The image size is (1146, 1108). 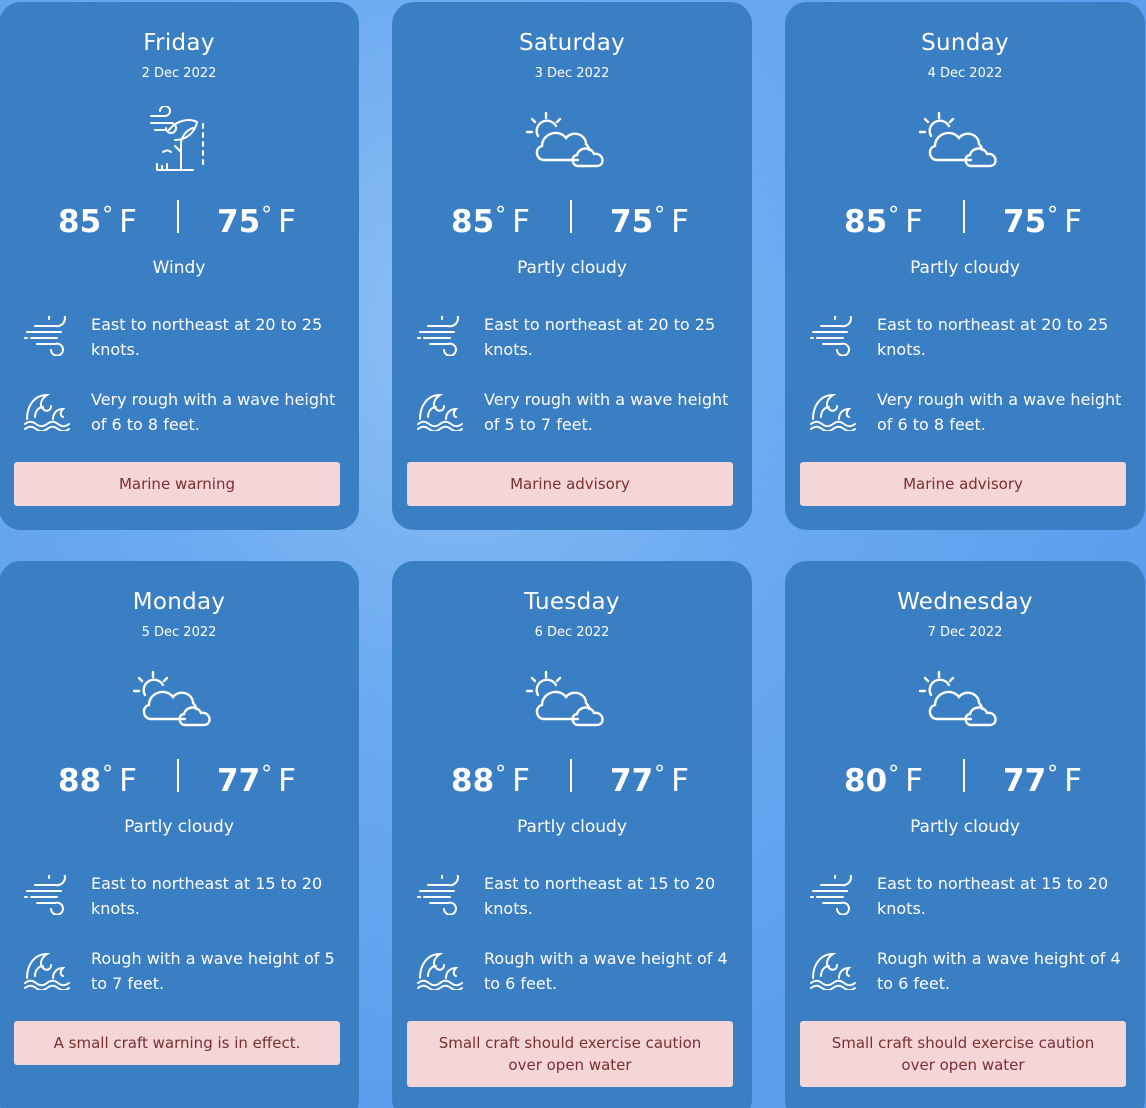 What do you see at coordinates (179, 632) in the screenshot?
I see `day-date: 5 Dec 2022` at bounding box center [179, 632].